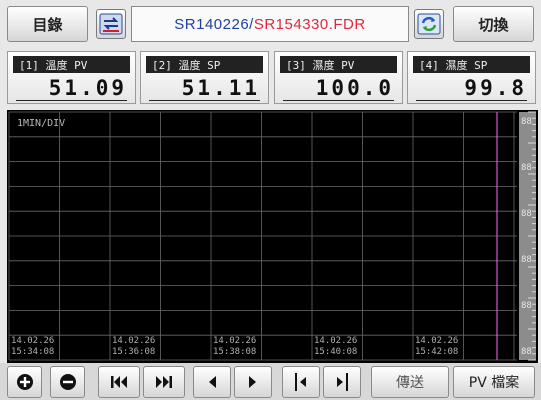 The image size is (541, 400). What do you see at coordinates (354, 88) in the screenshot?
I see `channel-3-value: 100.0` at bounding box center [354, 88].